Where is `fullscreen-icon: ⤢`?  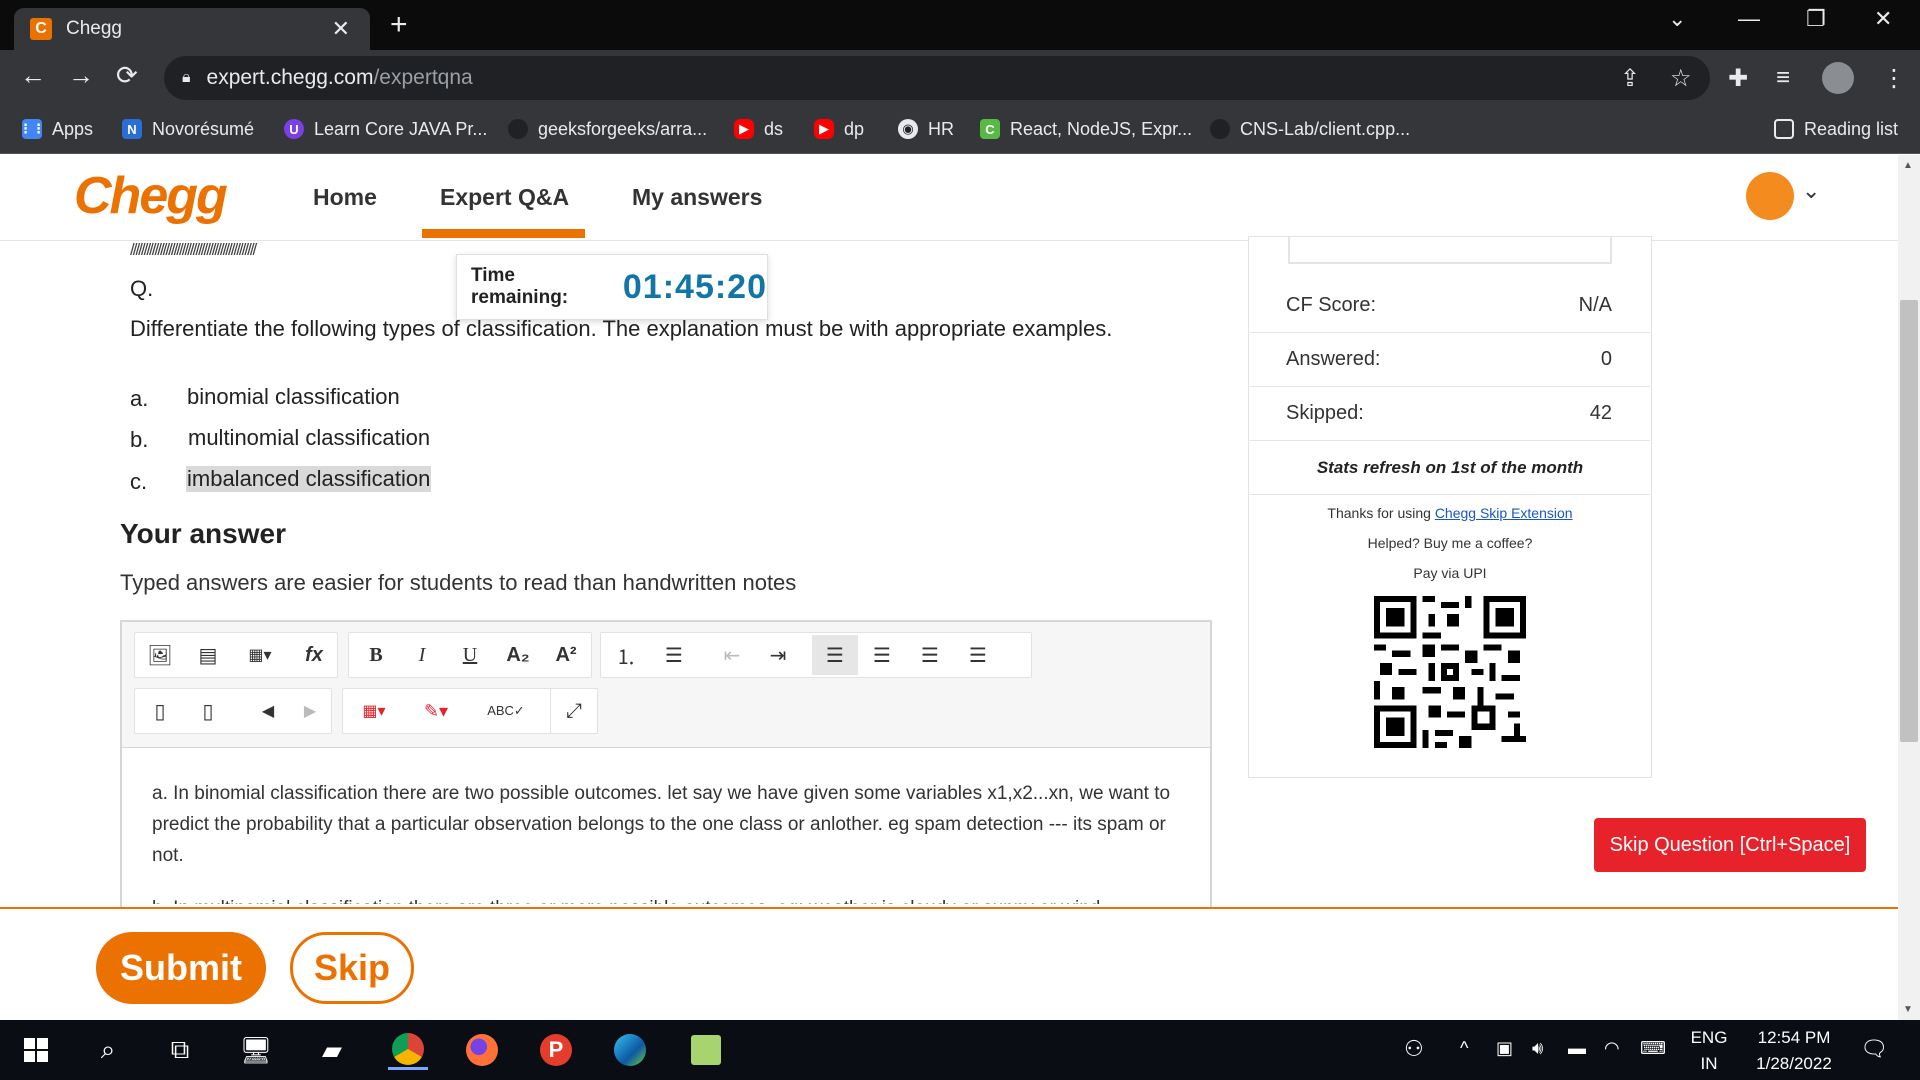 fullscreen-icon: ⤢ is located at coordinates (574, 711).